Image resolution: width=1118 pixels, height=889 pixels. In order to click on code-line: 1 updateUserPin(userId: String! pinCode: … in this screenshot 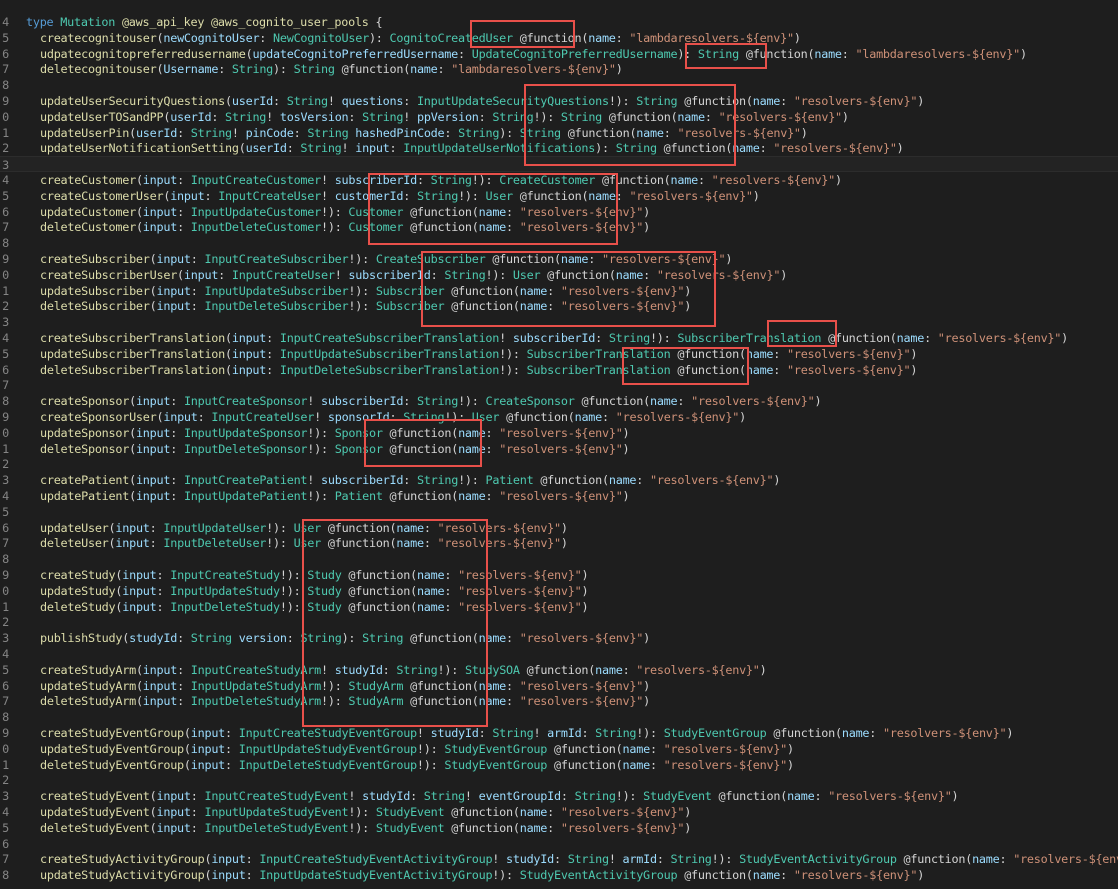, I will do `click(559, 133)`.